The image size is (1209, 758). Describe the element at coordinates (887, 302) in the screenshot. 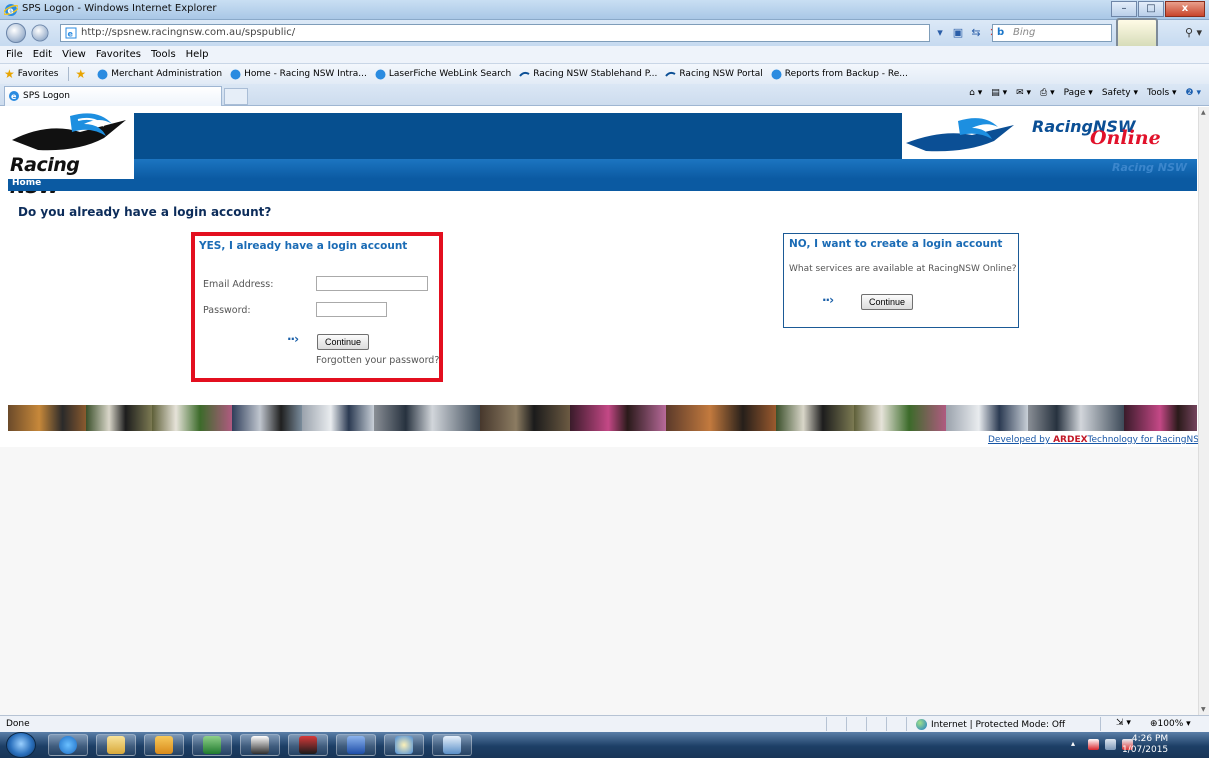

I see `create-continue-button: Continue` at that location.